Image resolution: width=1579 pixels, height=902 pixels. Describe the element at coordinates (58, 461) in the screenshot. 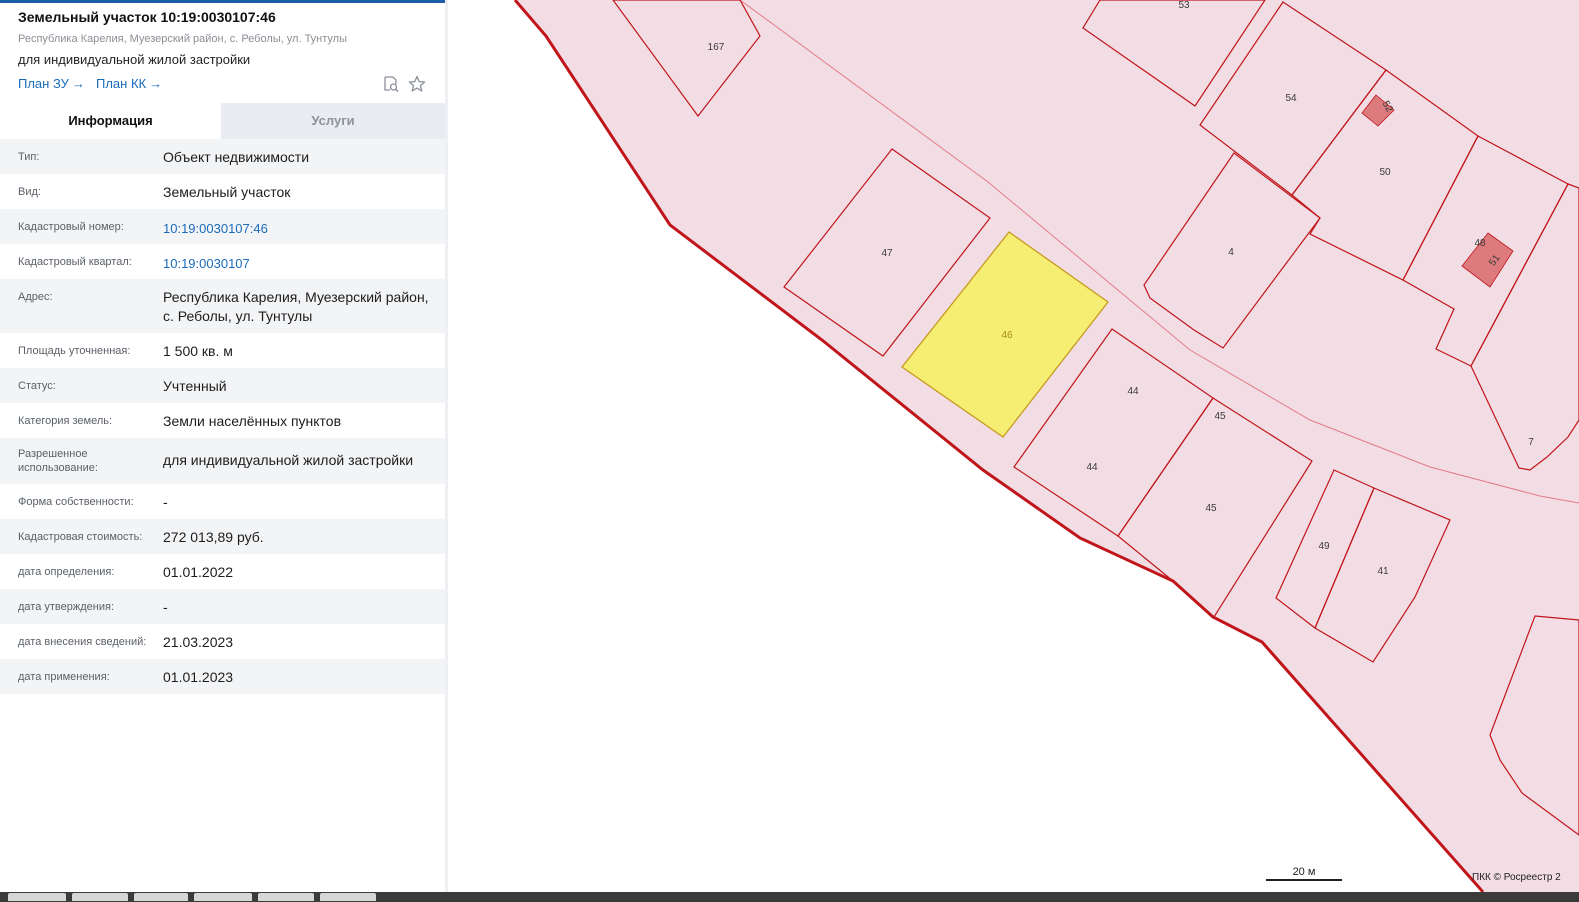

I see `info-label: Разрешенное использование:` at that location.